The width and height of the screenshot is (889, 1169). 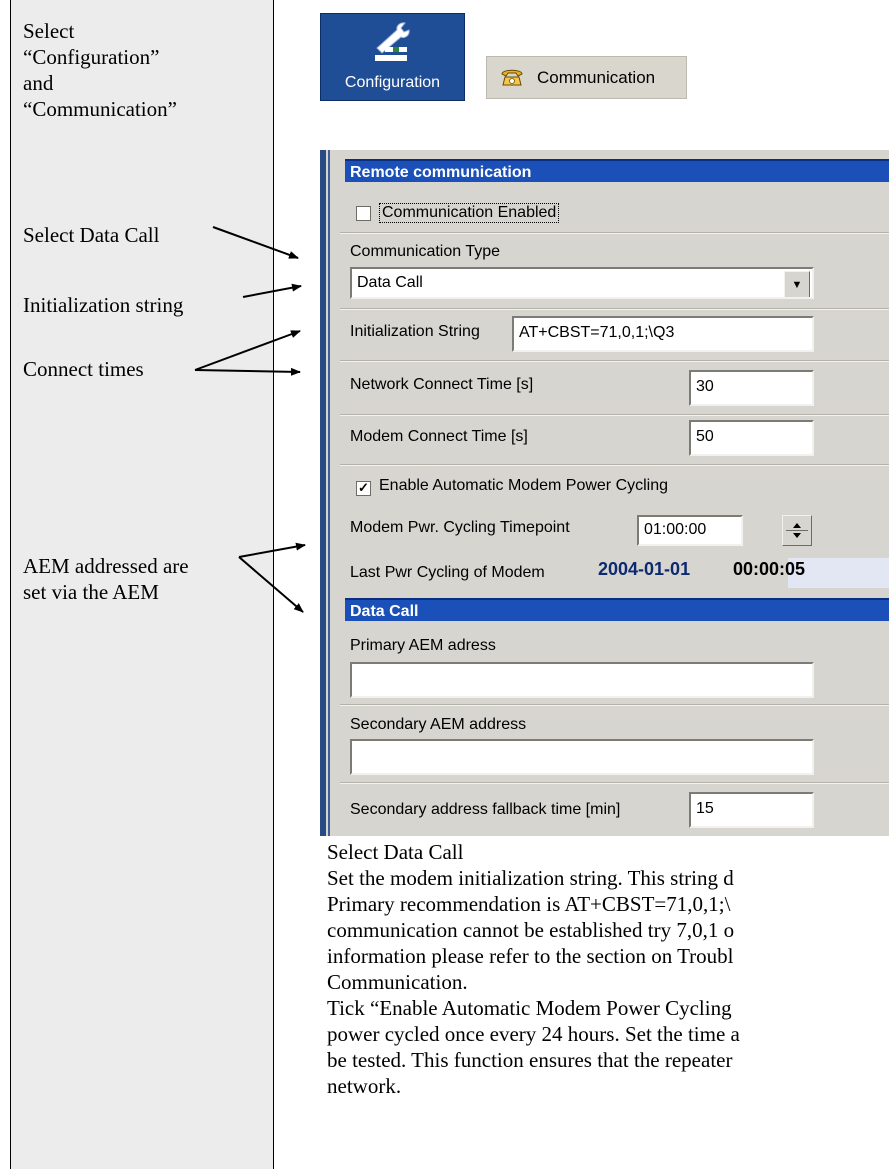 I want to click on primary-aem-address-label: Primary AEM adress, so click(x=423, y=645).